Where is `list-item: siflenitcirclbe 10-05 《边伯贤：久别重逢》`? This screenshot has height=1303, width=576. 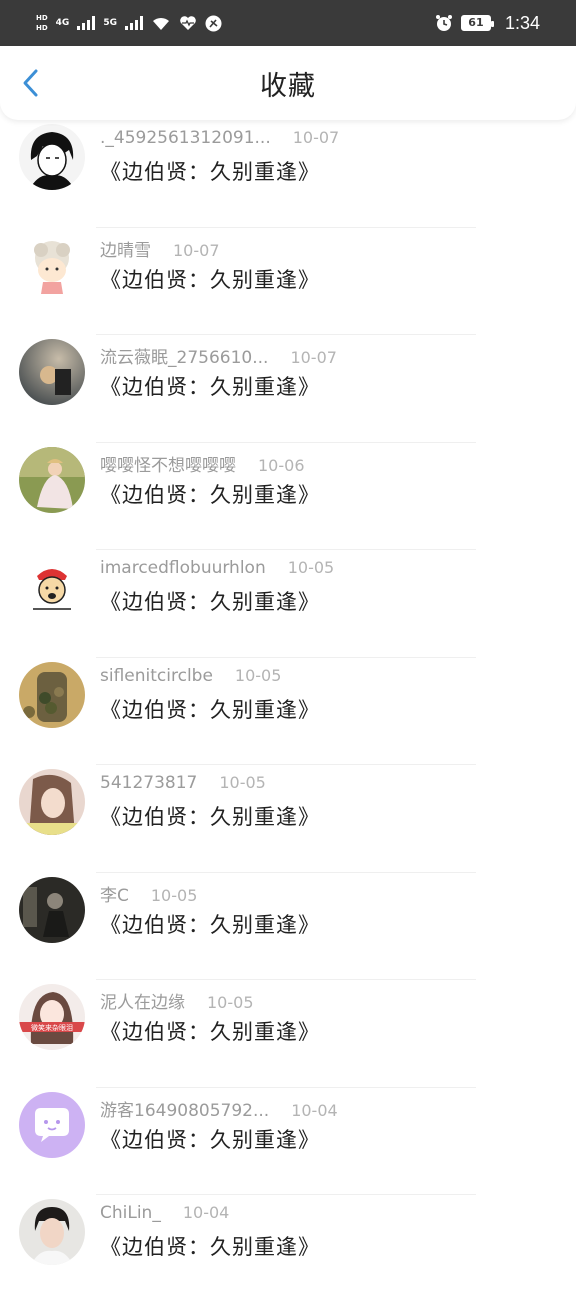
list-item: siflenitcirclbe 10-05 《边伯贤：久别重逢》 is located at coordinates (288, 711).